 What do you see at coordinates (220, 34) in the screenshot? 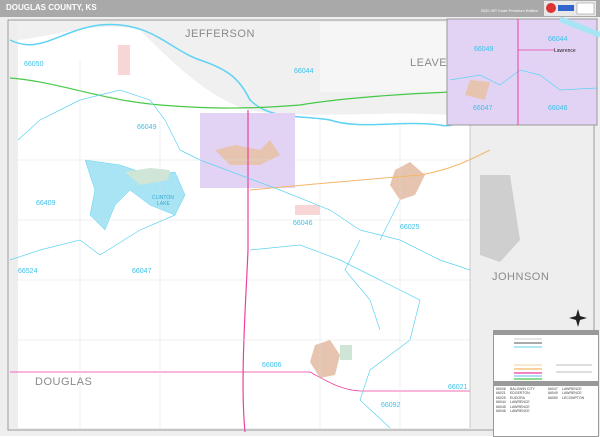
I see `county-label-jefferson: JEFFERSON` at bounding box center [220, 34].